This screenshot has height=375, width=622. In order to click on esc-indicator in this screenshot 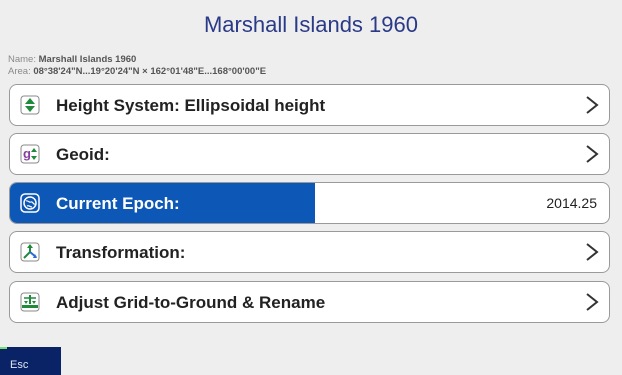, I will do `click(3, 348)`.